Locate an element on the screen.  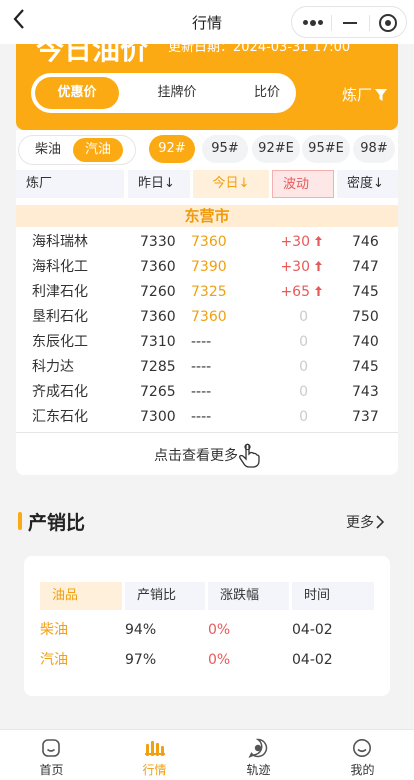
table-row: 齐成石化 7265 ---- 743 0 is located at coordinates (207, 392).